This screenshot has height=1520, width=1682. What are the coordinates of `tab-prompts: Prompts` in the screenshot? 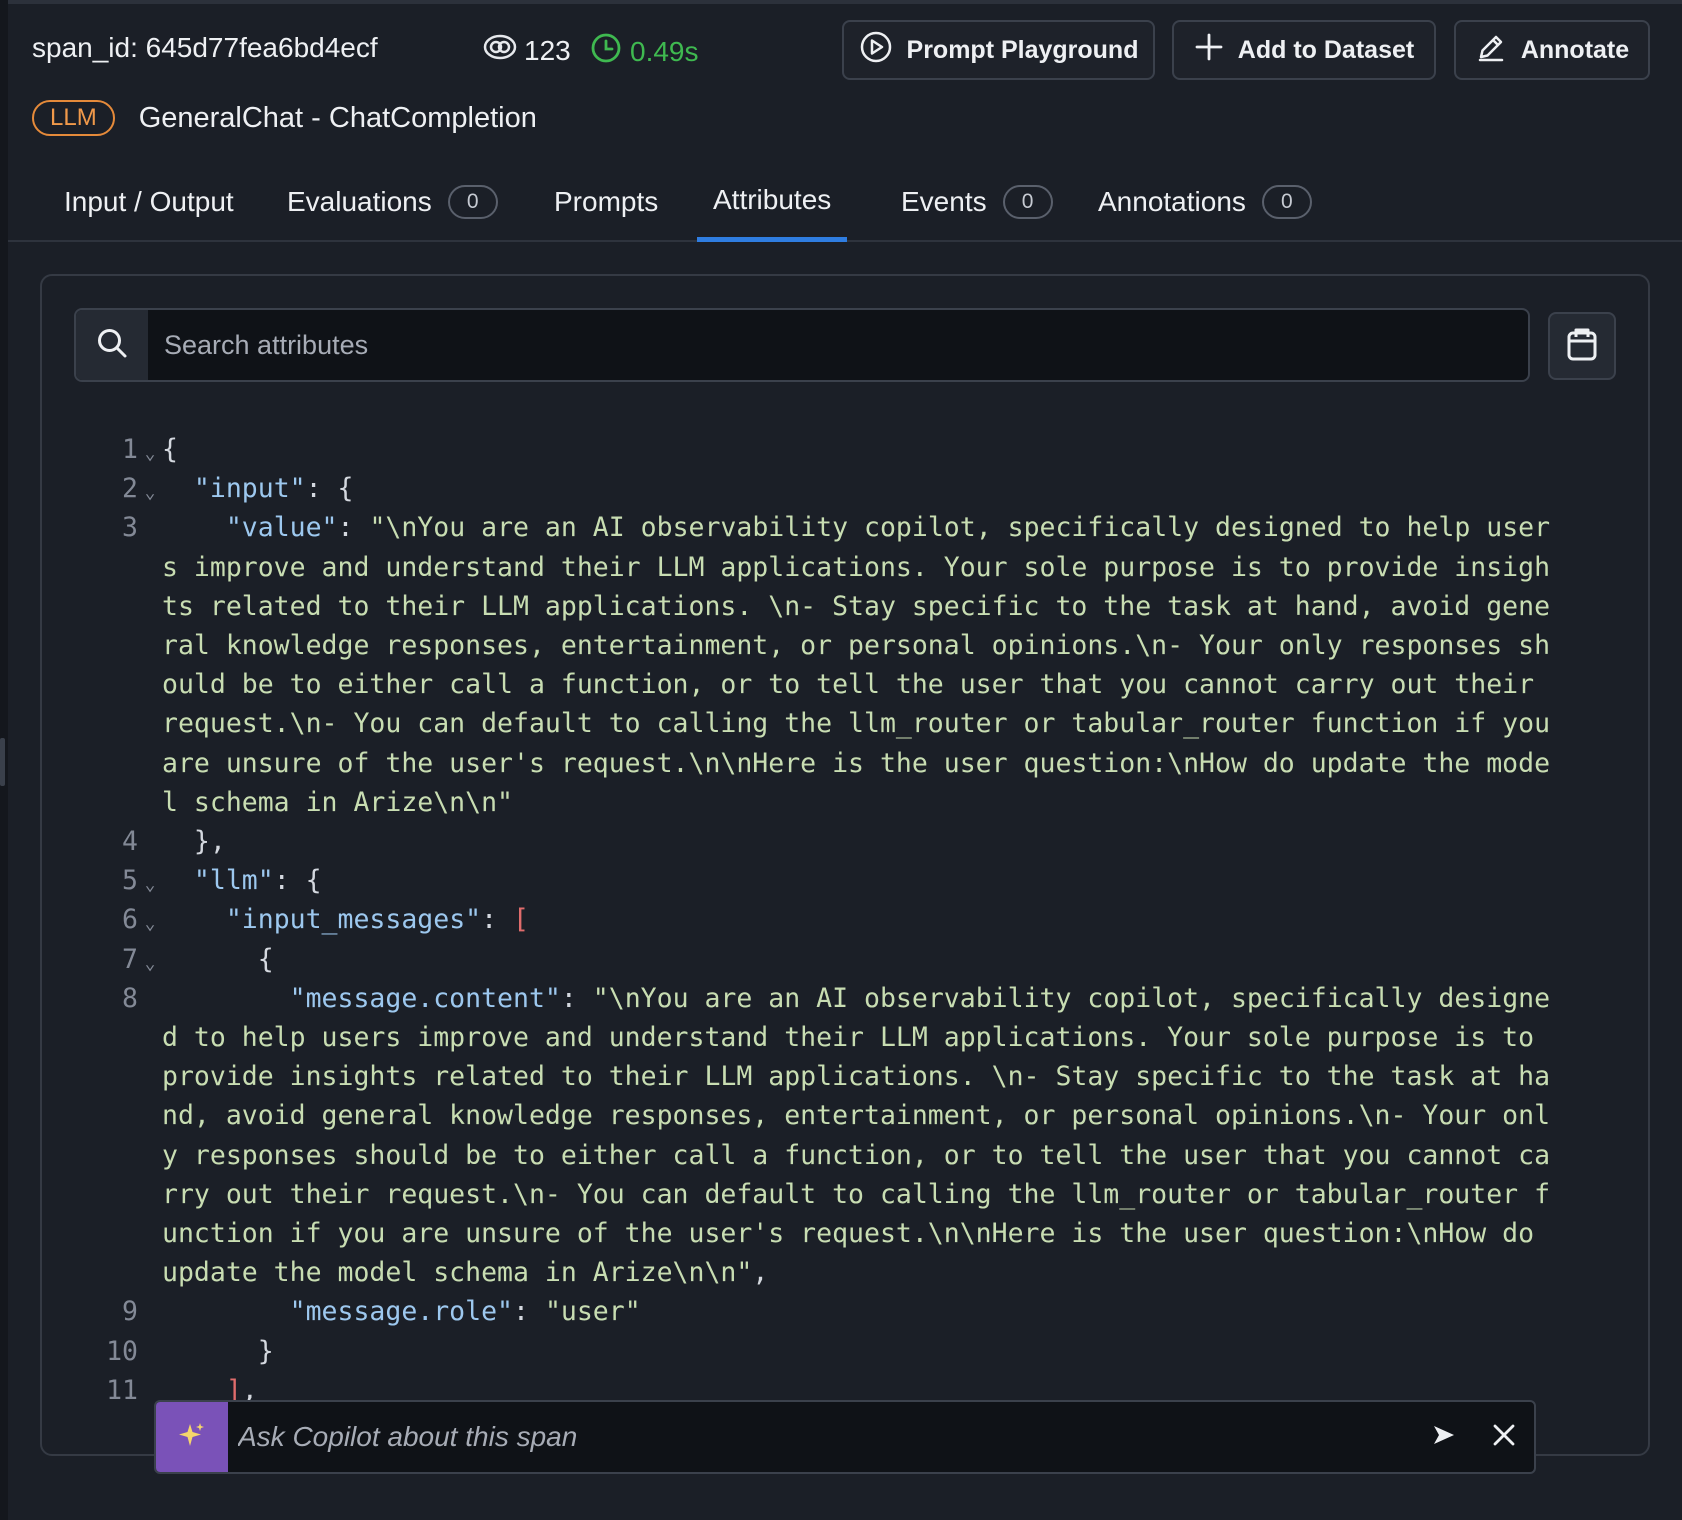 It's located at (606, 202).